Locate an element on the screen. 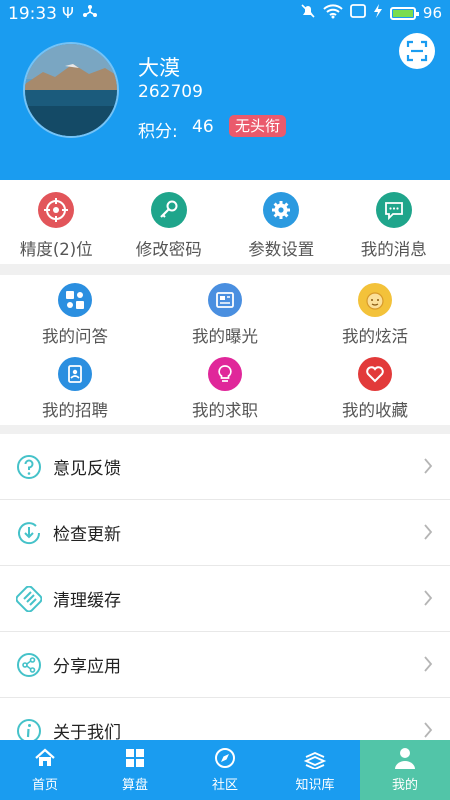  shortcut-label: 参数设置 is located at coordinates (281, 249).